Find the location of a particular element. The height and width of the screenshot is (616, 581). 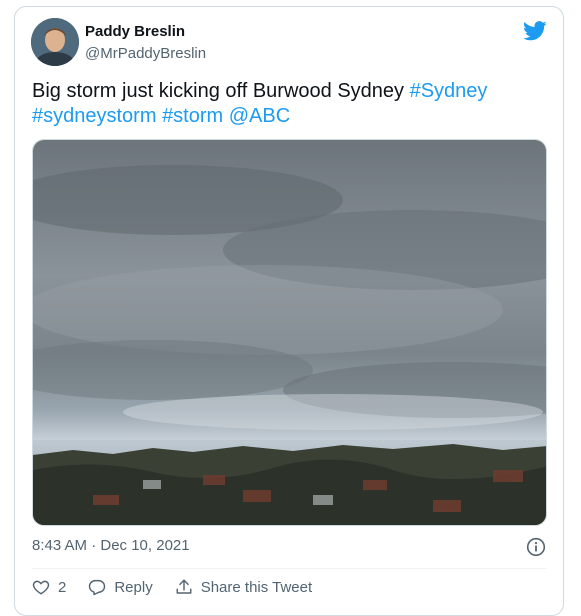

author-handle: @MrPaddyBreslin is located at coordinates (145, 53).